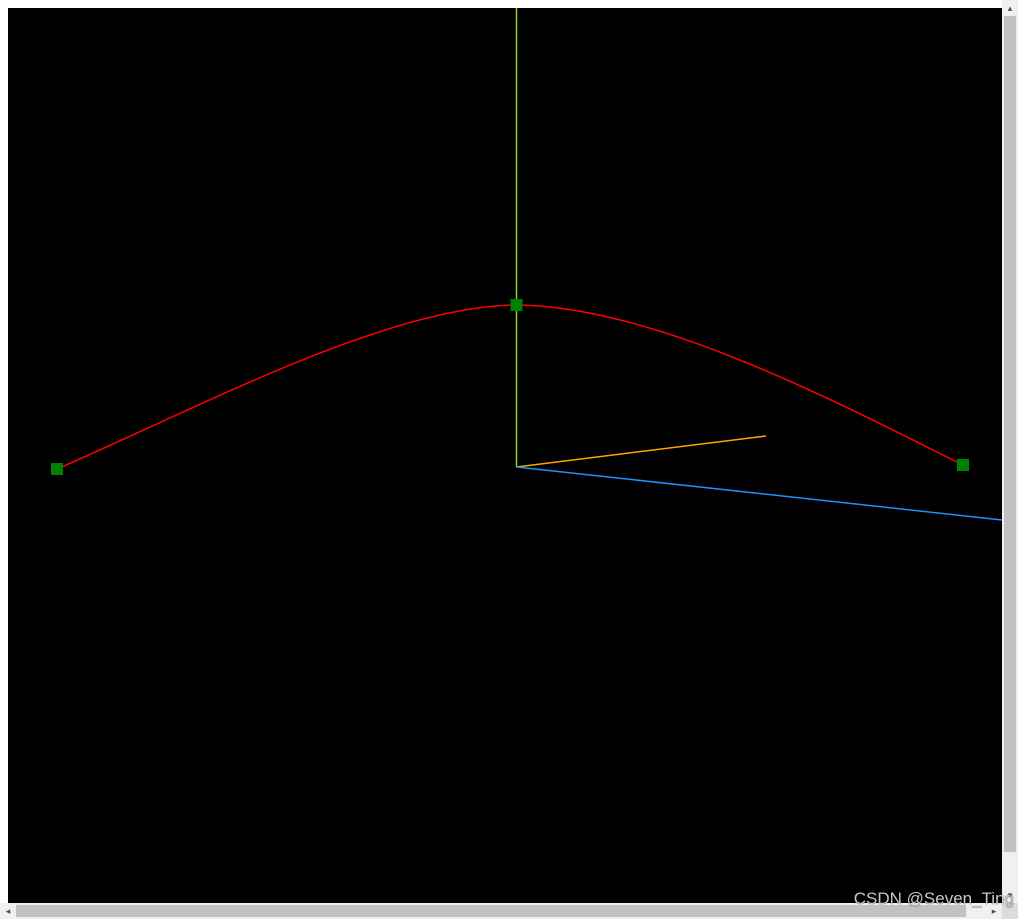 The image size is (1018, 919). Describe the element at coordinates (963, 465) in the screenshot. I see `control-point-right` at that location.